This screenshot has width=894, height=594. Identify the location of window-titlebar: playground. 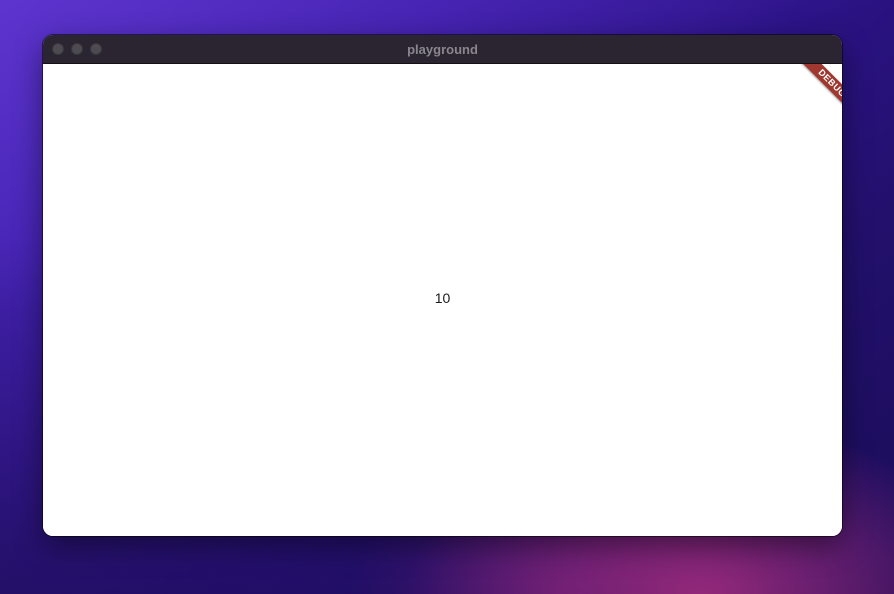
(442, 49).